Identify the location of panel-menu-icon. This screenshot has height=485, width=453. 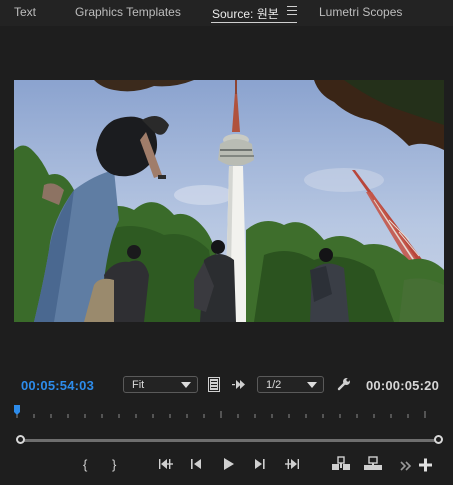
(292, 10).